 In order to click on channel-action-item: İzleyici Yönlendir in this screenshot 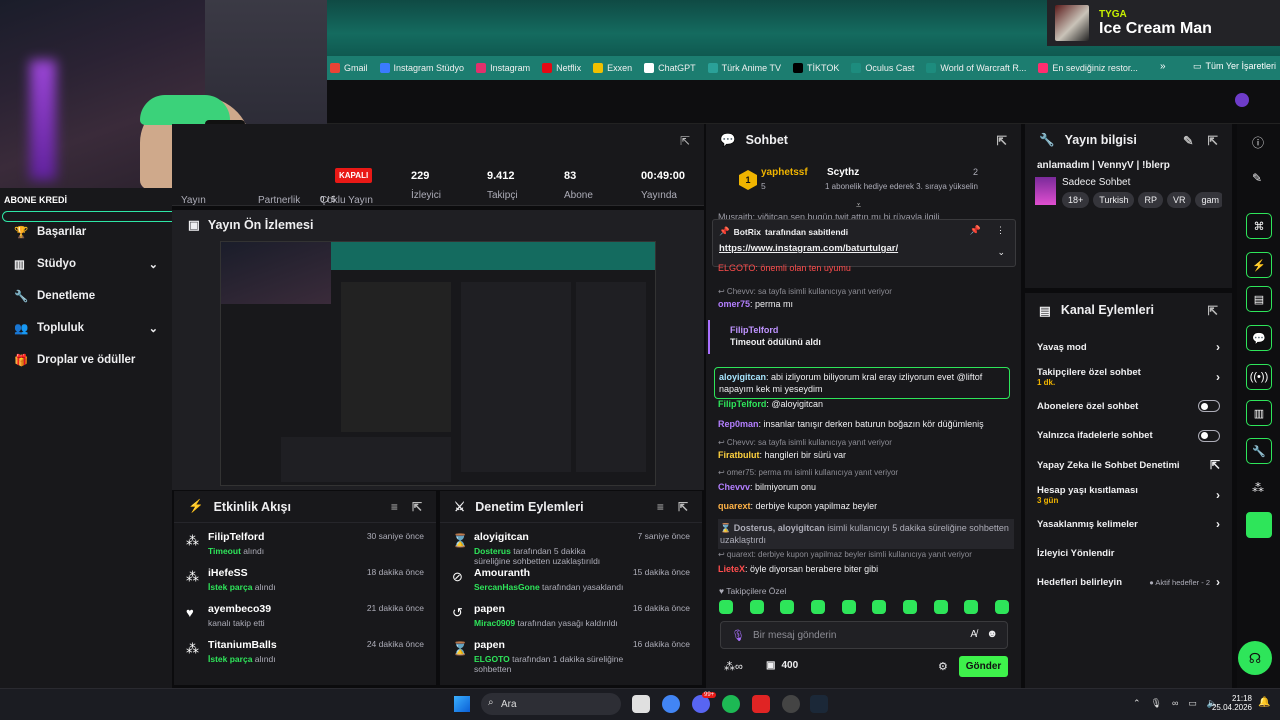, I will do `click(1128, 553)`.